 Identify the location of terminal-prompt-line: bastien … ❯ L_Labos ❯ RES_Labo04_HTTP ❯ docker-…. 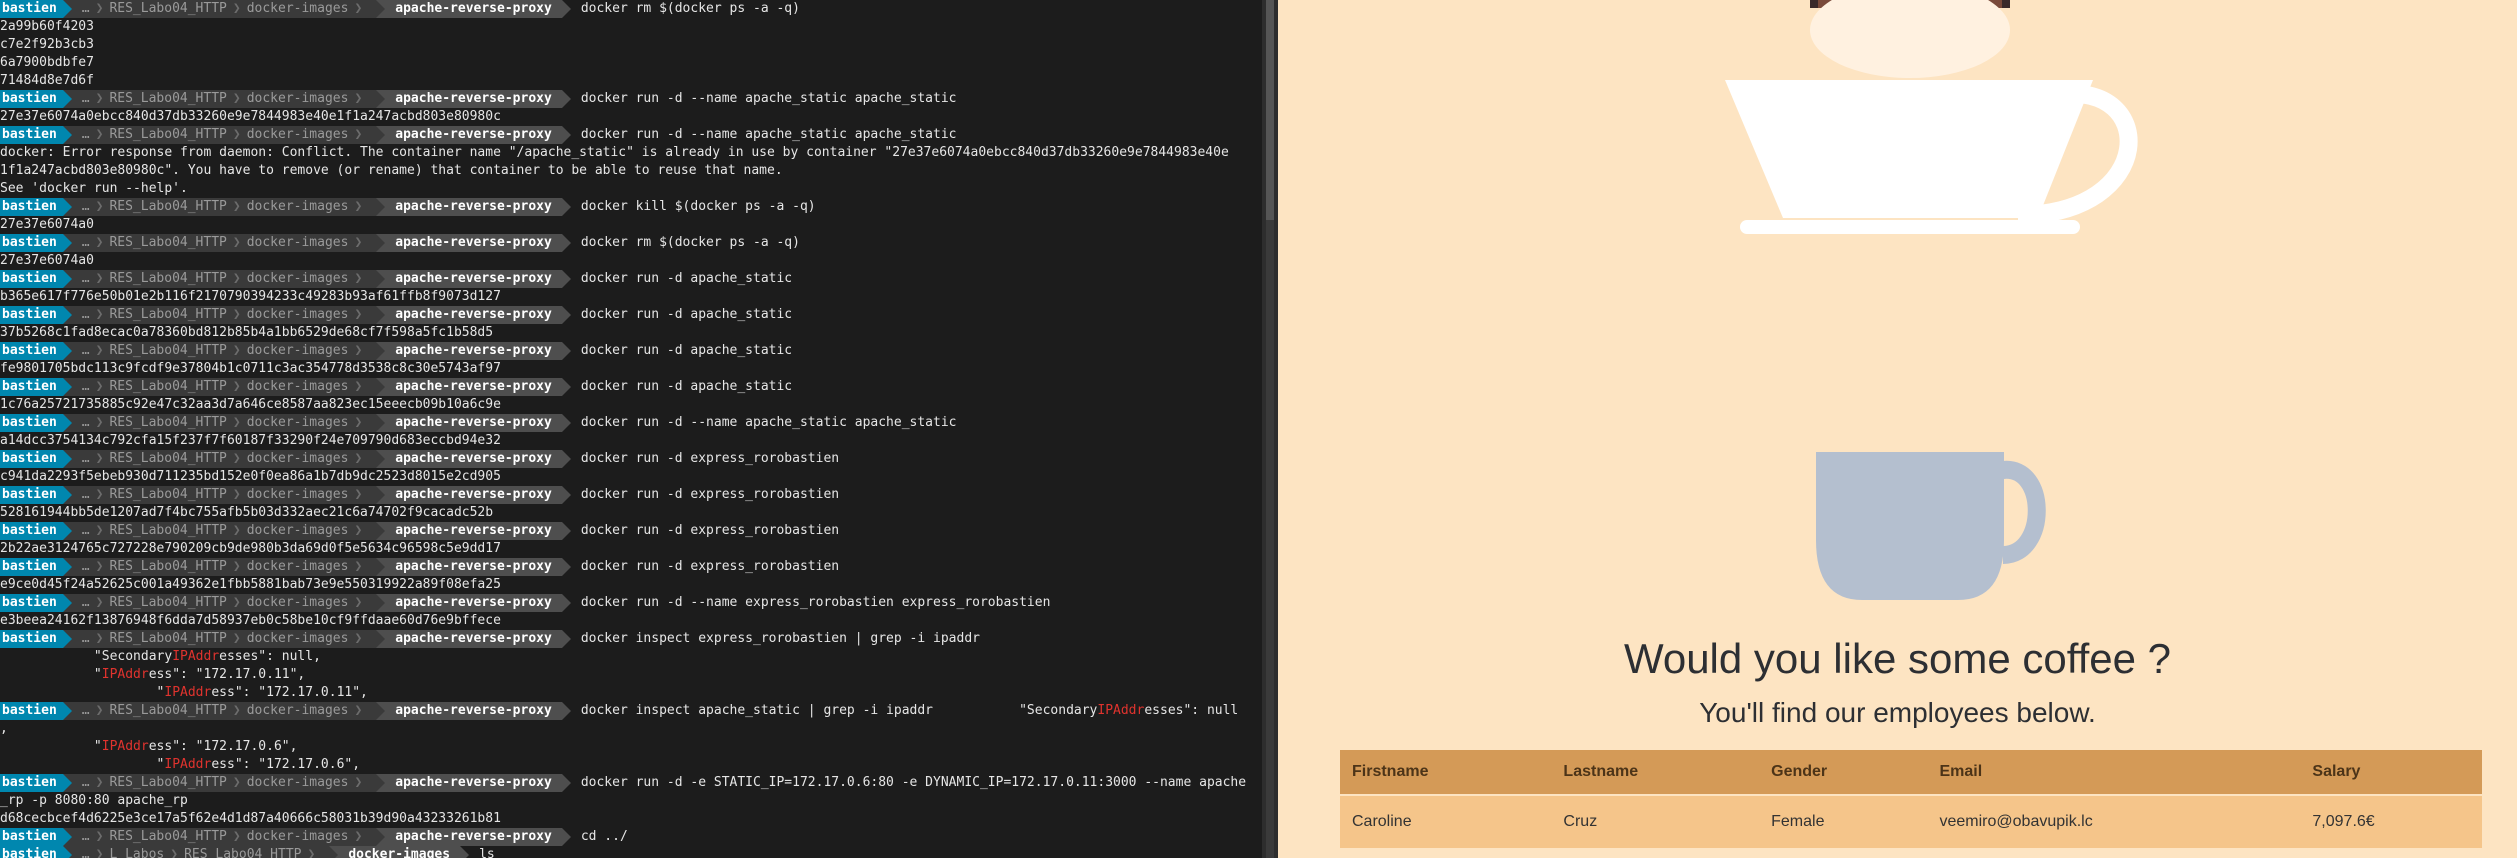
(247, 852).